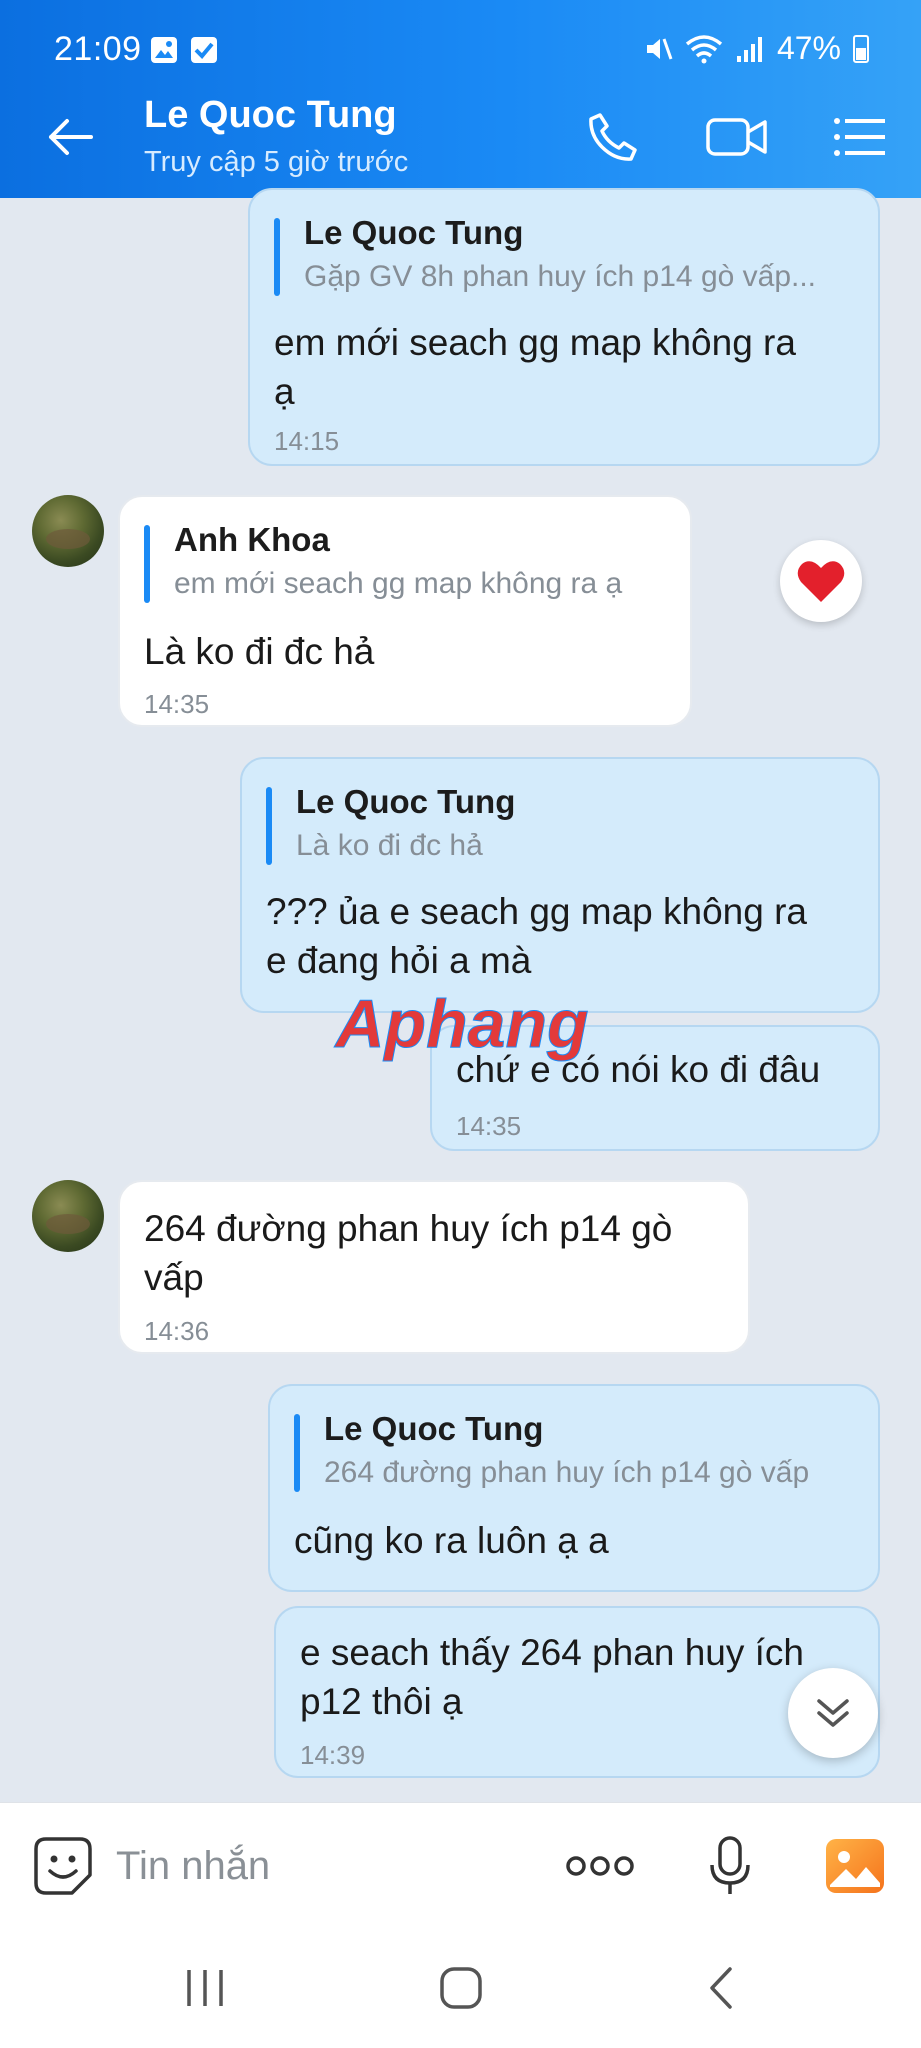 This screenshot has height=2048, width=921. I want to click on contact-name: Le Quoc Tung, so click(270, 115).